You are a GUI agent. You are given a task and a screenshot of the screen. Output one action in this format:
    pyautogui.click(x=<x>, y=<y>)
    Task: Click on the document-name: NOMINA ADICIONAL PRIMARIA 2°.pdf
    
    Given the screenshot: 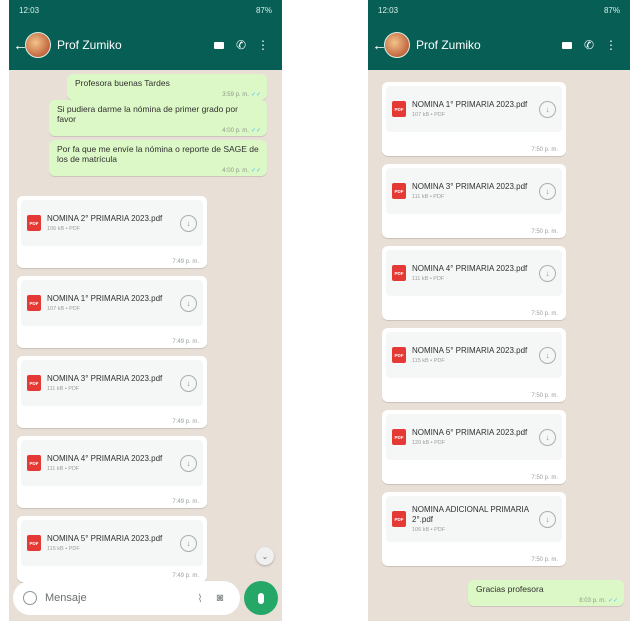 What is the action you would take?
    pyautogui.click(x=470, y=514)
    